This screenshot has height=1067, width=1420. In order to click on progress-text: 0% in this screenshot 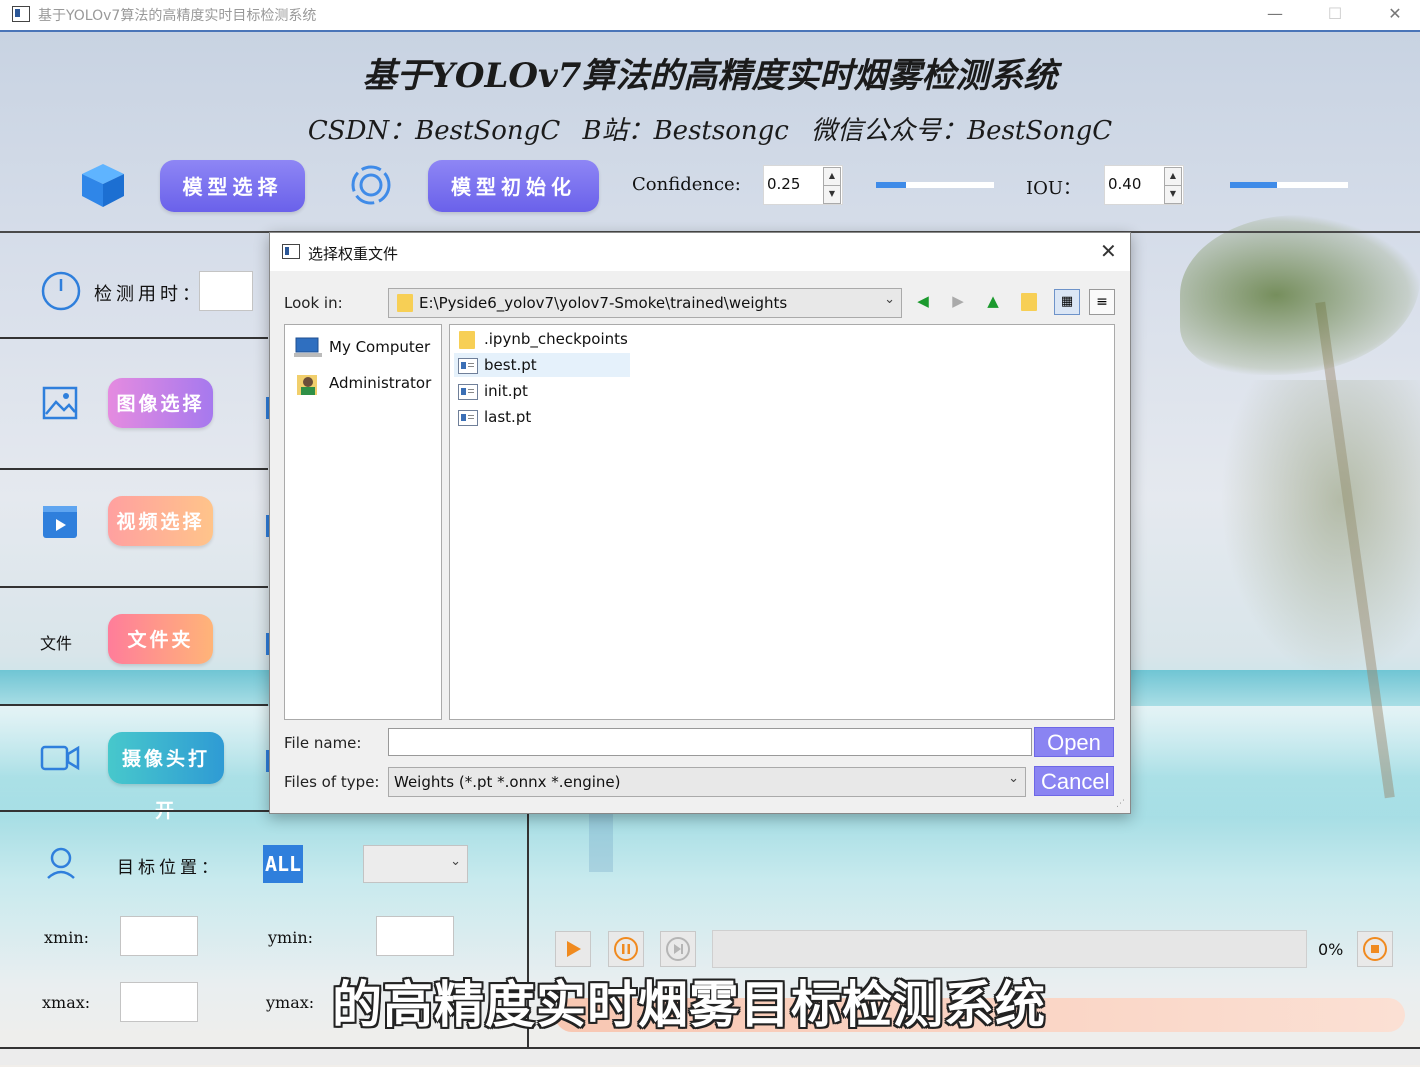, I will do `click(1331, 949)`.